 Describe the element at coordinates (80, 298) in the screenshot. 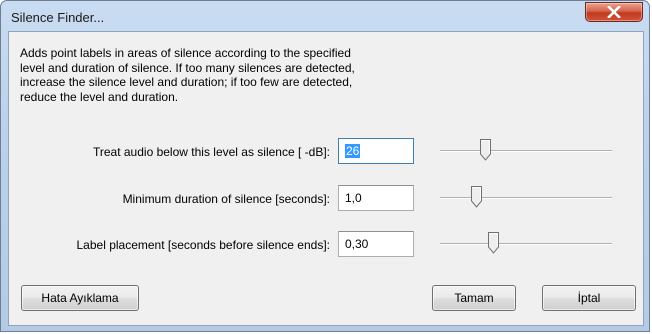

I see `debug-button: Hata Ayıklama` at that location.